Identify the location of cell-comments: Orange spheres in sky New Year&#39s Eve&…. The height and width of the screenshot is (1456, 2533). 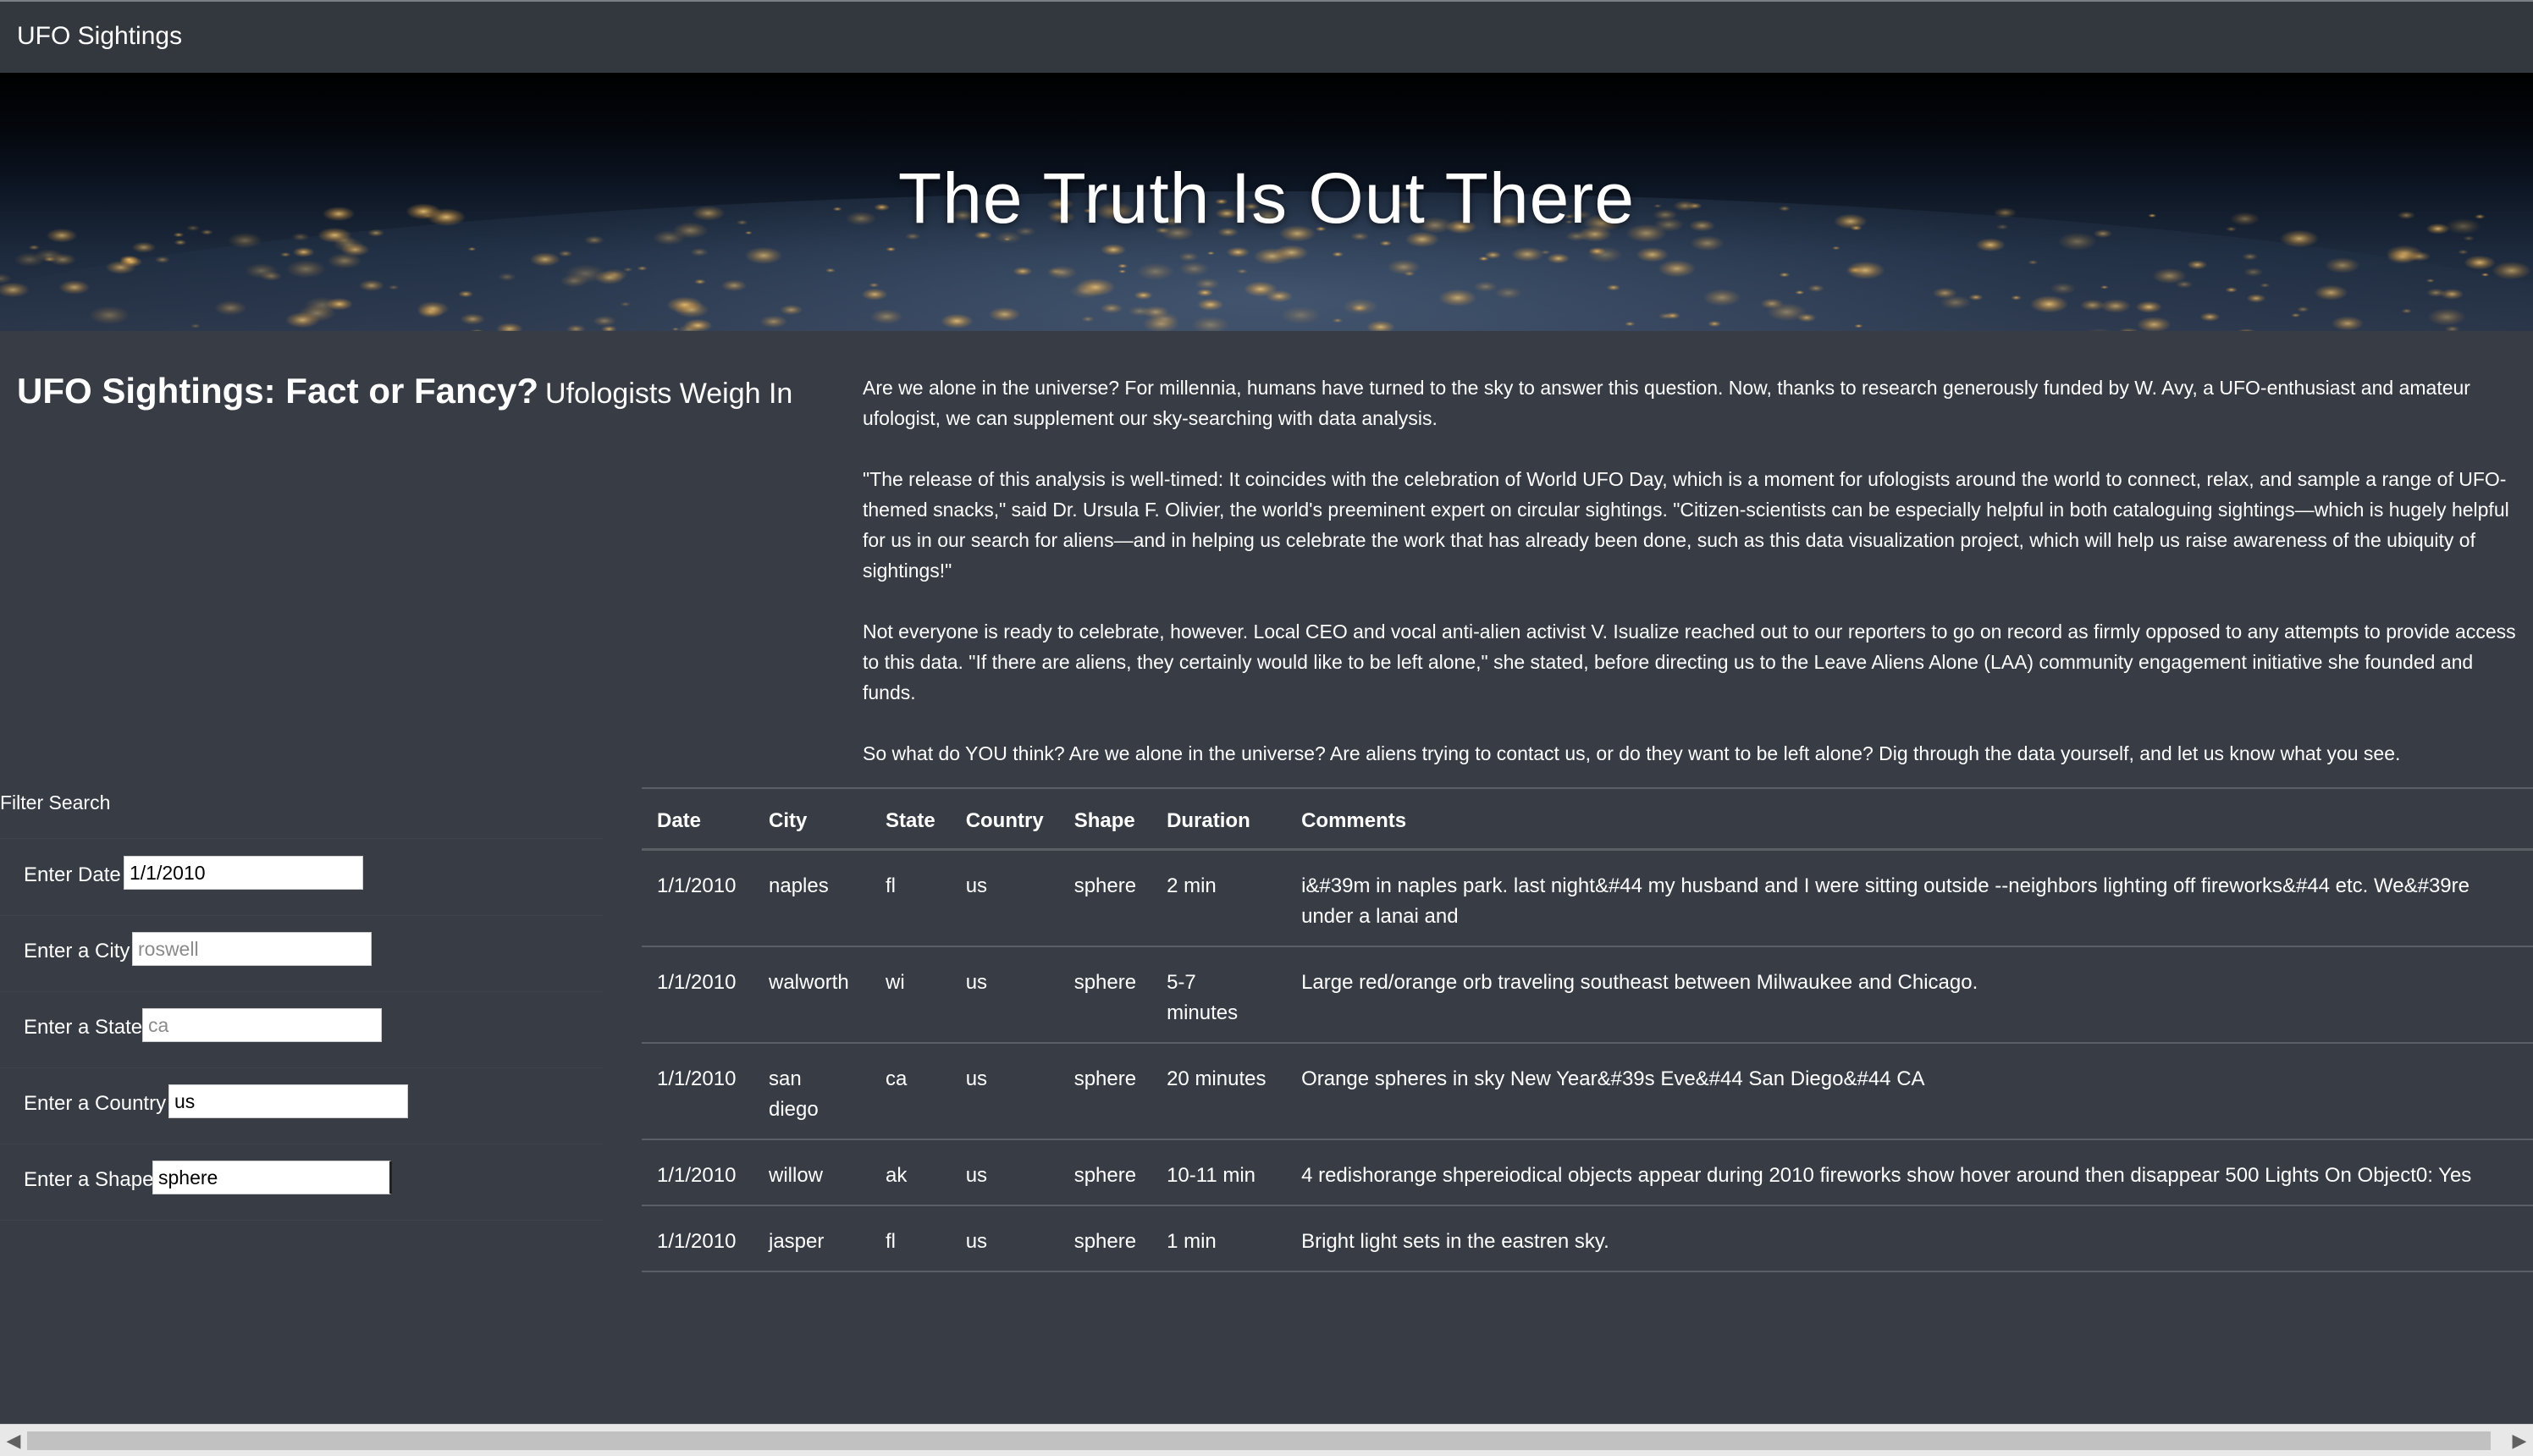
(1909, 1091).